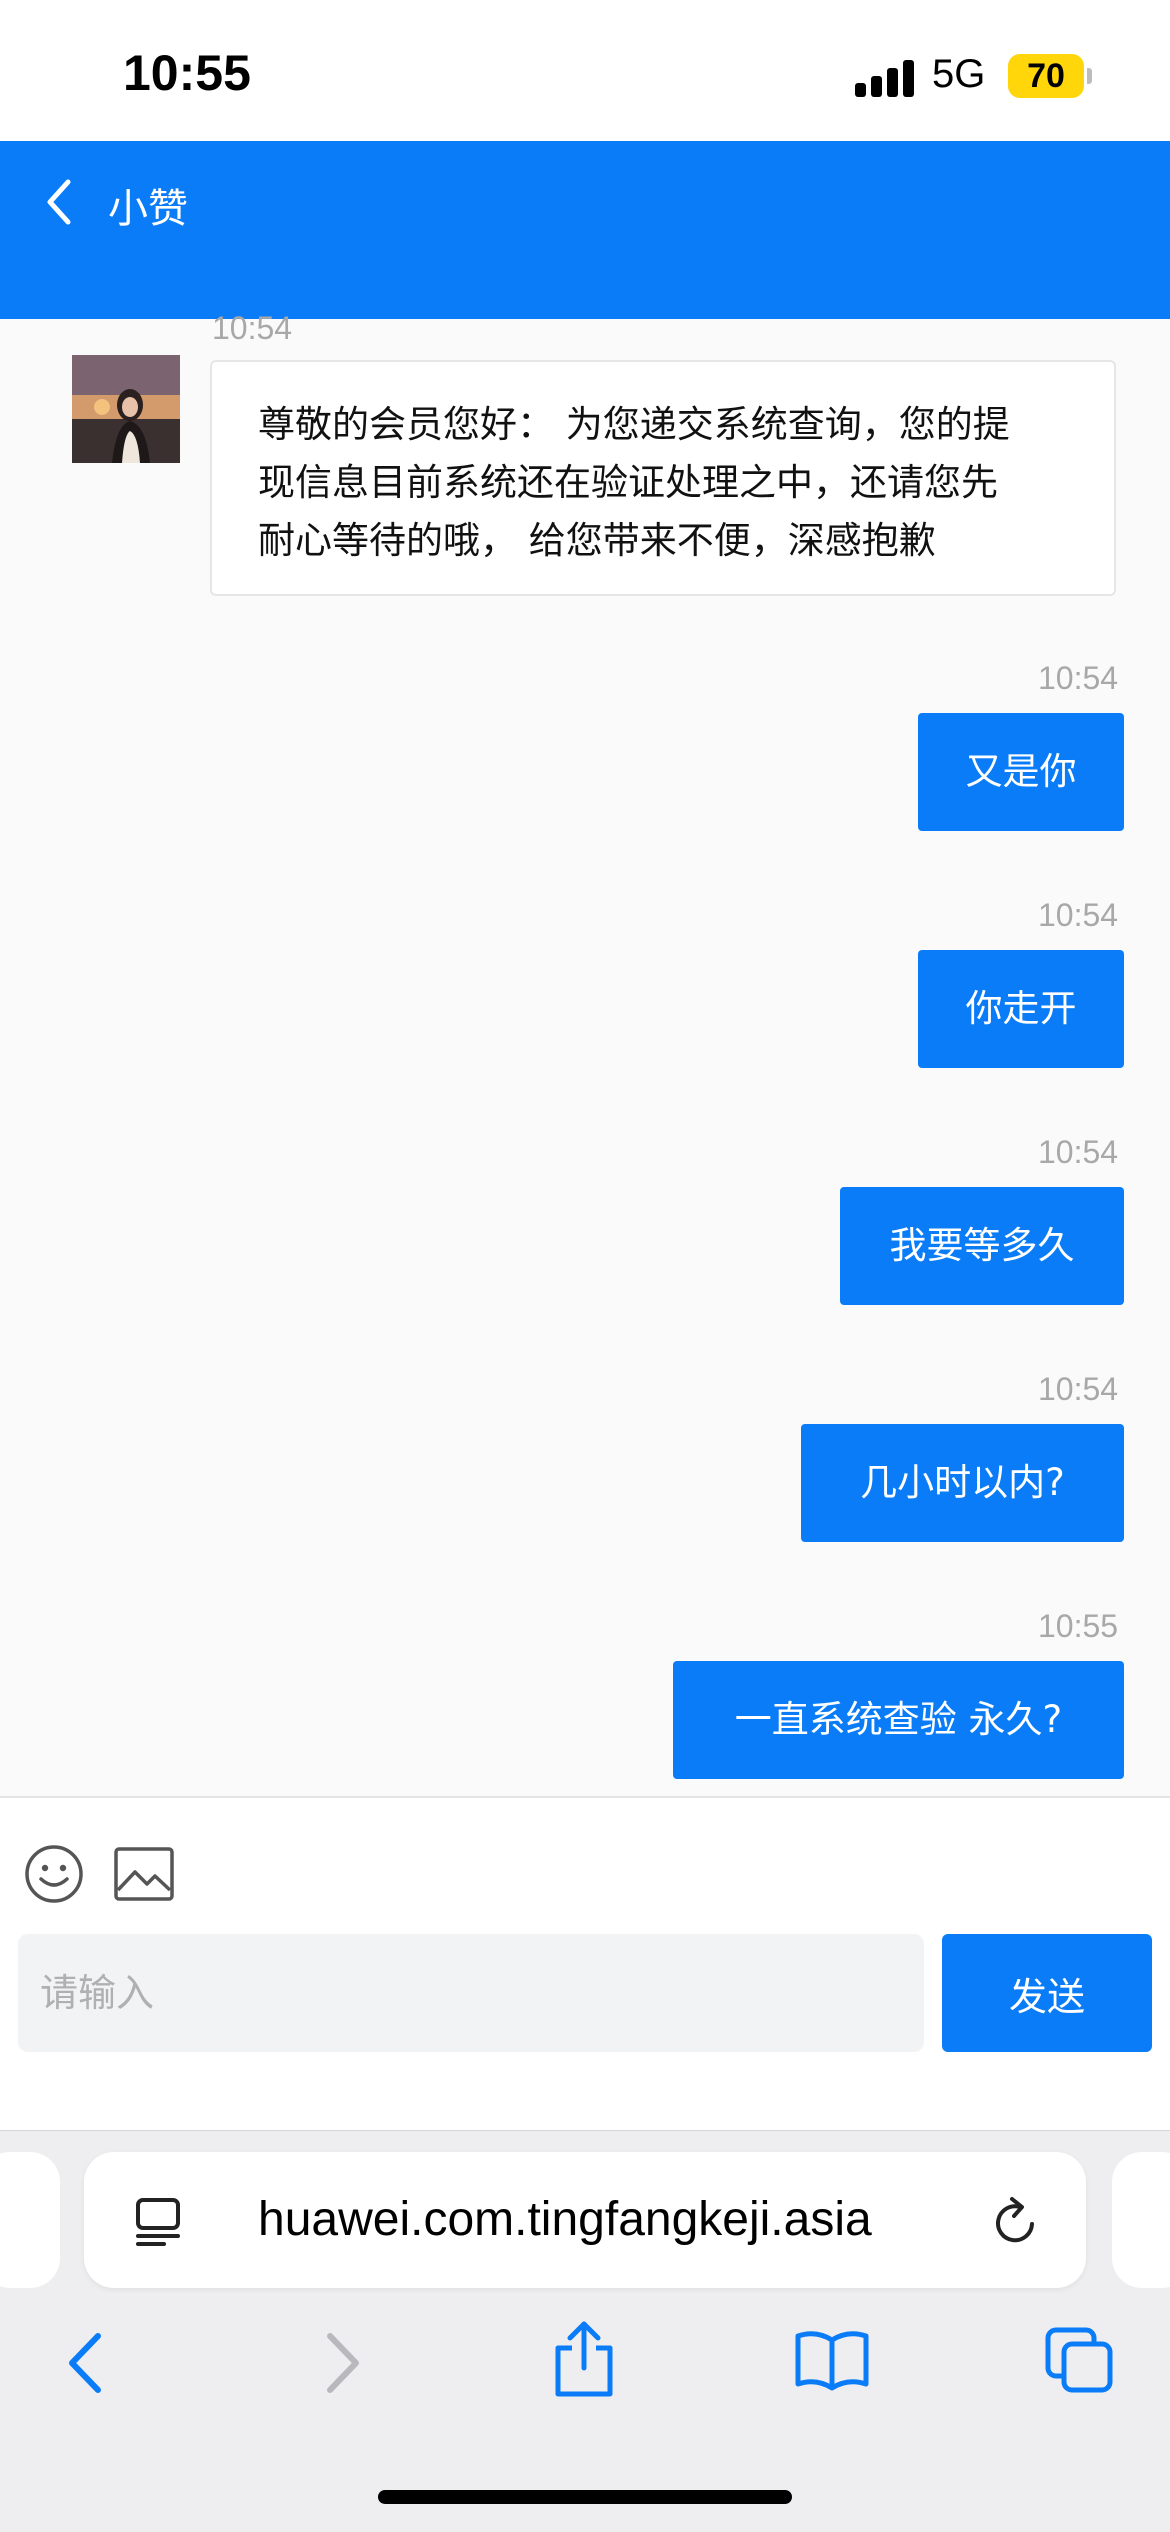 The image size is (1170, 2532). I want to click on avatar, so click(126, 409).